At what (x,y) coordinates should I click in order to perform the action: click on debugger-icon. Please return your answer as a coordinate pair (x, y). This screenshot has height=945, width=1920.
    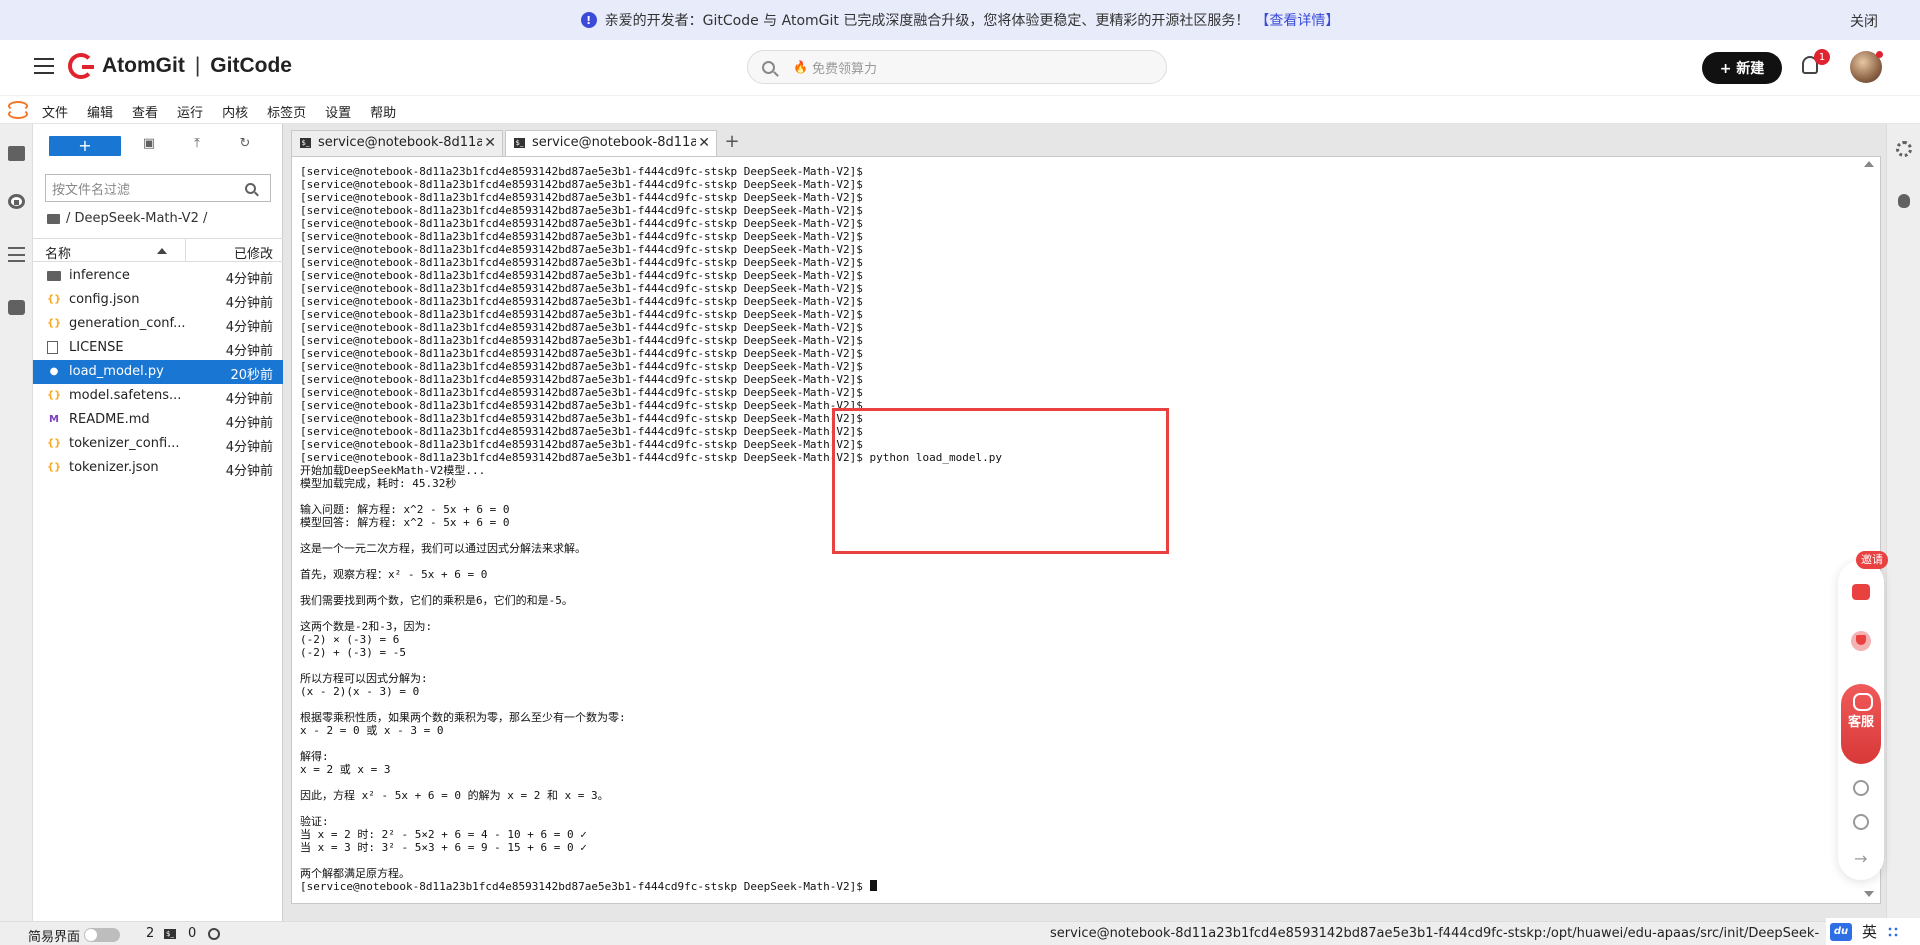
    Looking at the image, I should click on (1904, 201).